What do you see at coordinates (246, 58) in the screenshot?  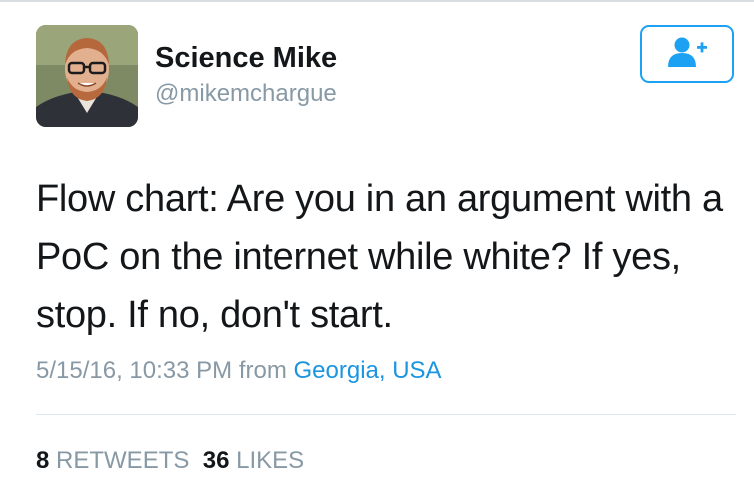 I see `display-name: Science Mike` at bounding box center [246, 58].